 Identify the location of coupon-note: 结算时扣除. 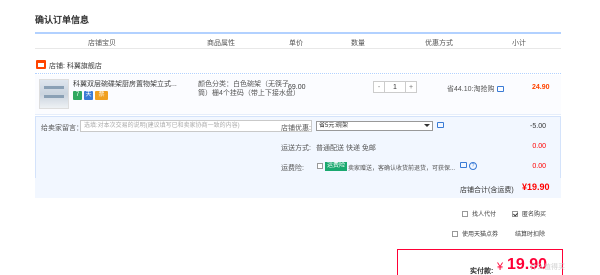
(530, 233).